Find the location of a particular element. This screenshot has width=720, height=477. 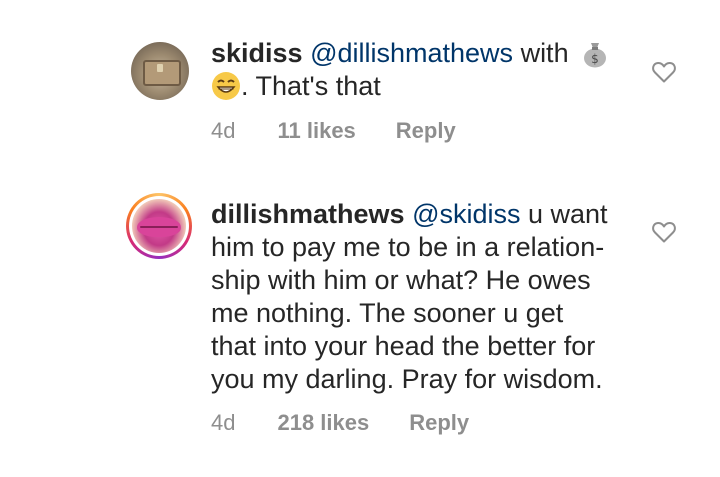

comment-text-line: him to pay me to be in a relation- is located at coordinates (408, 247).